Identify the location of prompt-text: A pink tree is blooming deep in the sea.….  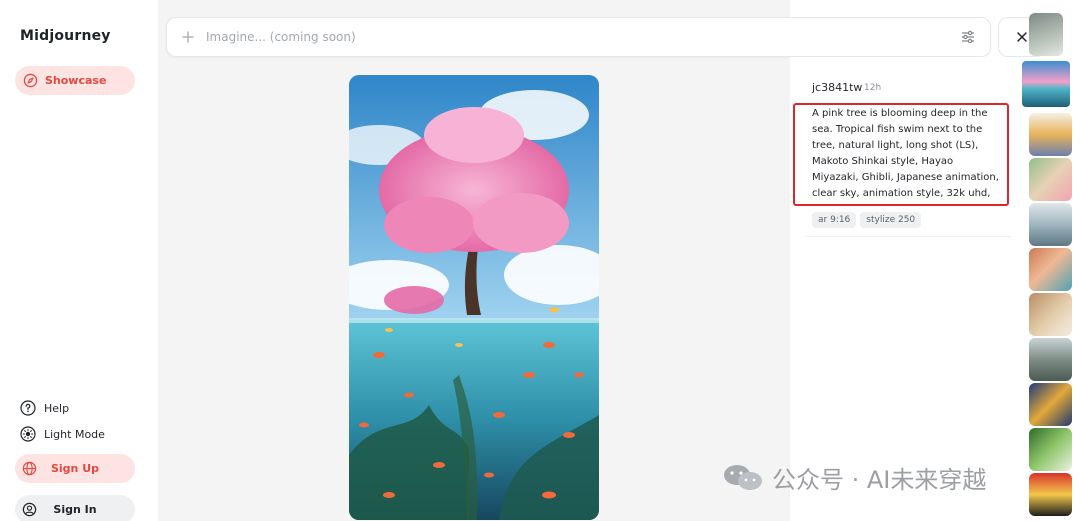
(905, 153).